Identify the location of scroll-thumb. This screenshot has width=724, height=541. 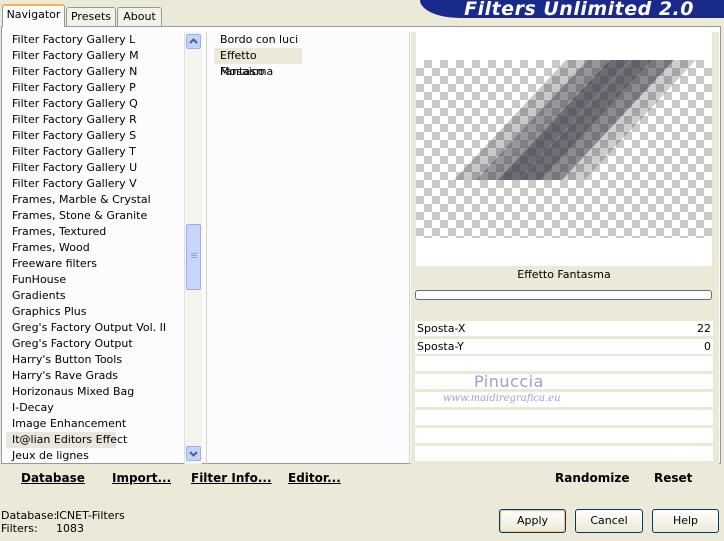
(193, 257).